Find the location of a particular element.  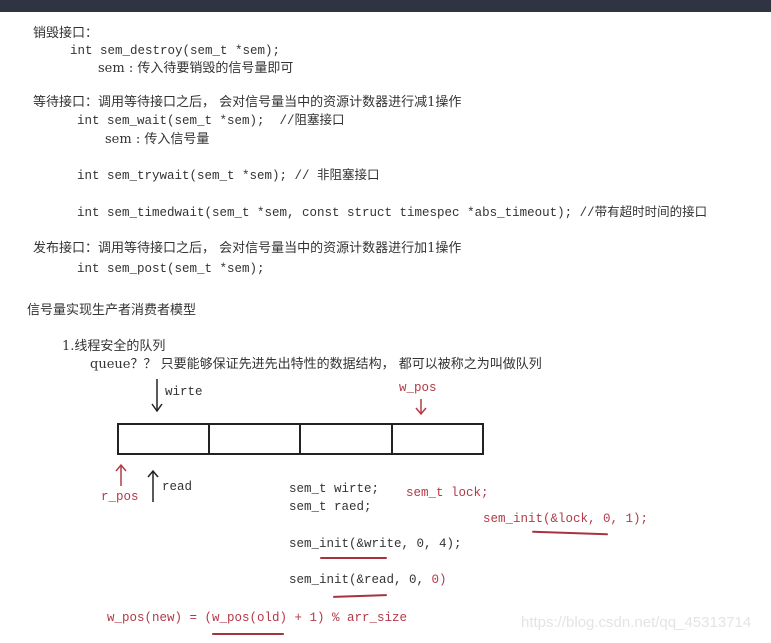

wait-param: sem : 传入信号量 is located at coordinates (157, 139).